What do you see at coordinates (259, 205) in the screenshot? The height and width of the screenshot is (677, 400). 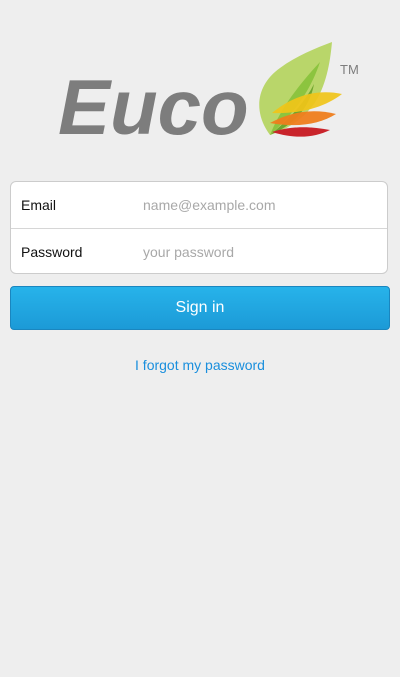 I see `email-field` at bounding box center [259, 205].